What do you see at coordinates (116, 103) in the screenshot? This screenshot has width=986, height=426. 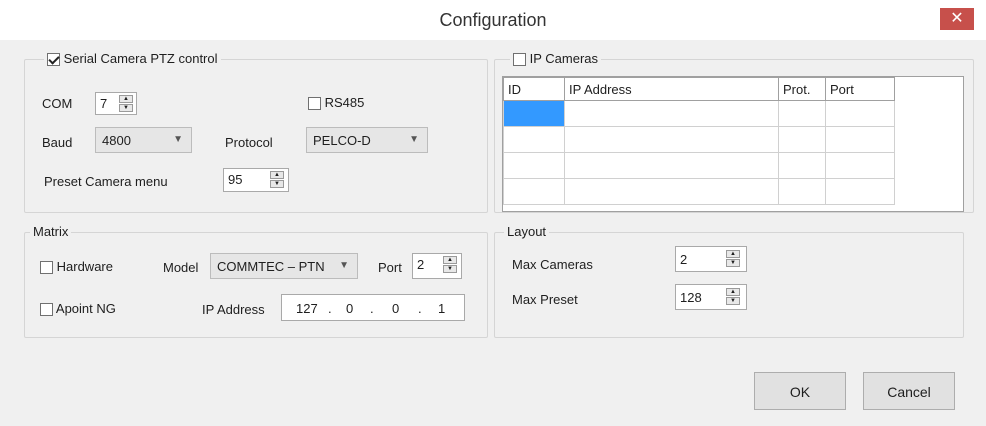 I see `com-spinner: 7 ▲ ▼` at bounding box center [116, 103].